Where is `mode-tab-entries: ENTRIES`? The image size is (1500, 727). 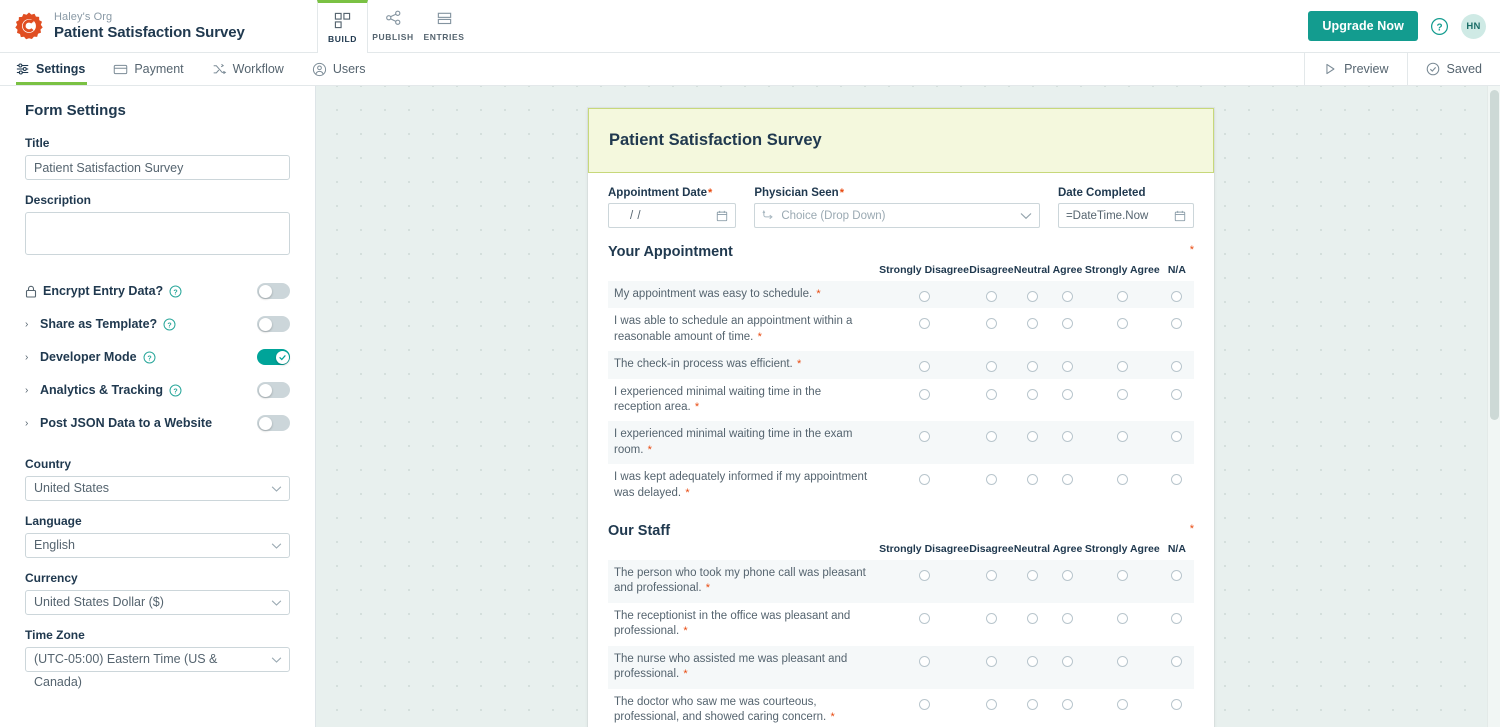
mode-tab-entries: ENTRIES is located at coordinates (444, 26).